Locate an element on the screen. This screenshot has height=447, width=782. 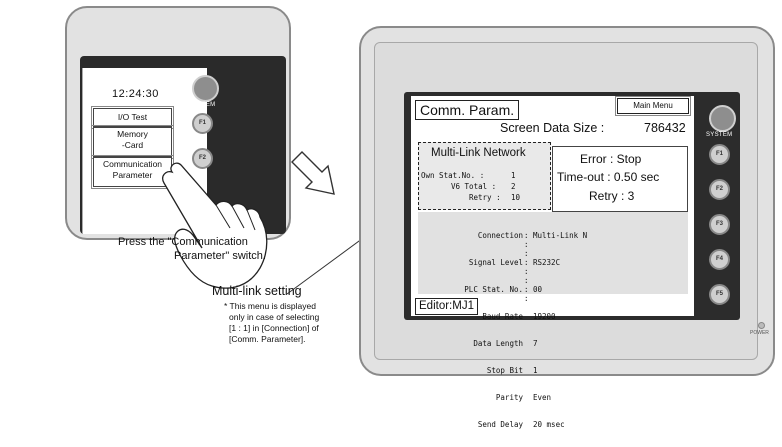
right-f2-button: F2 is located at coordinates (719, 189).